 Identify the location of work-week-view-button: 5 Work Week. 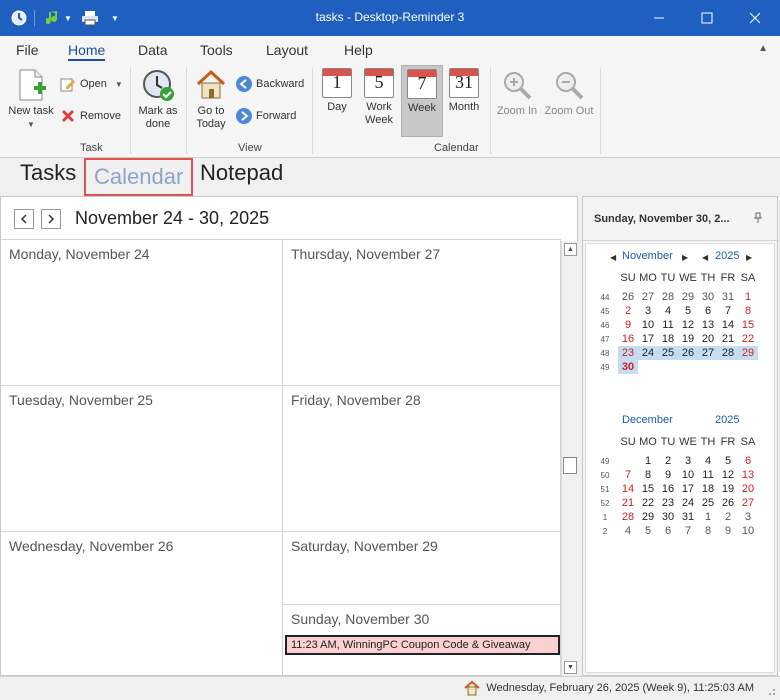
(379, 97).